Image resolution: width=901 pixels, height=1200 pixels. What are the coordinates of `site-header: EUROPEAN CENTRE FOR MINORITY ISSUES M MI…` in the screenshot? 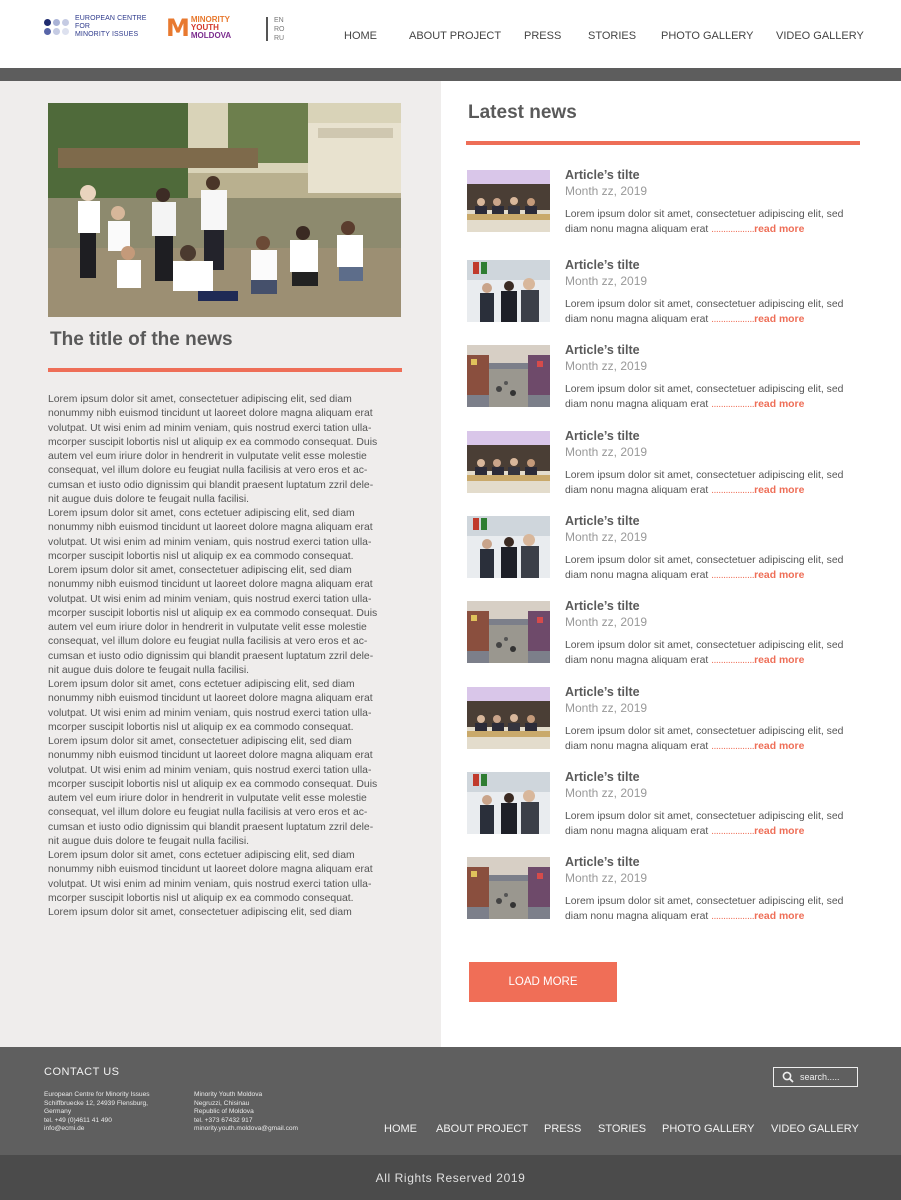 It's located at (450, 34).